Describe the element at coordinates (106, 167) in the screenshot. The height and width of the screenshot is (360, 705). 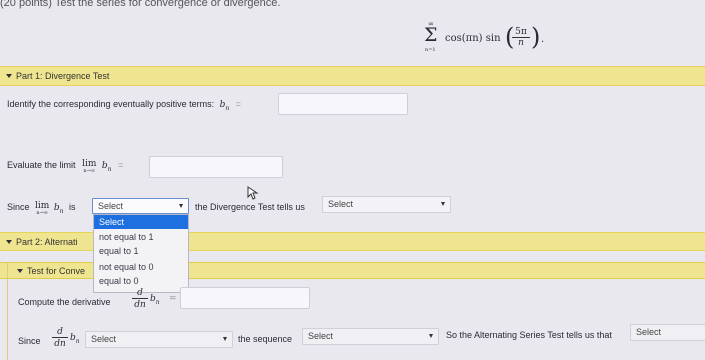
I see `bn-symbol-limit: bn` at that location.